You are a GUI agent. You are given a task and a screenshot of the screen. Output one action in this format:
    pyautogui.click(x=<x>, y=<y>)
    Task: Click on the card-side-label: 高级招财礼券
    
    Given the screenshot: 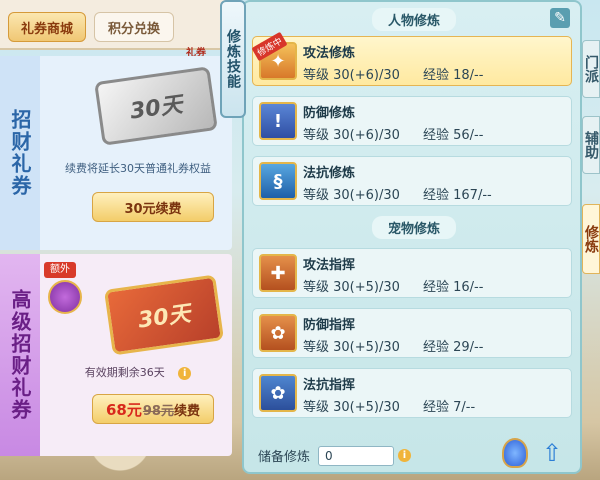 What is the action you would take?
    pyautogui.click(x=20, y=355)
    